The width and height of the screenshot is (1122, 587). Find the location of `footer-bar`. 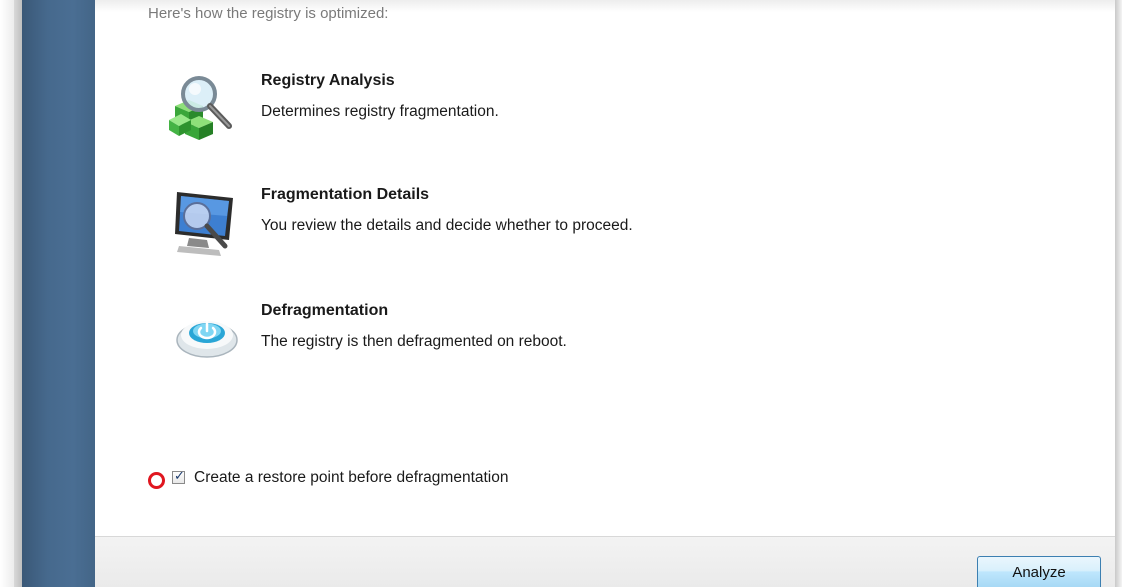

footer-bar is located at coordinates (605, 561).